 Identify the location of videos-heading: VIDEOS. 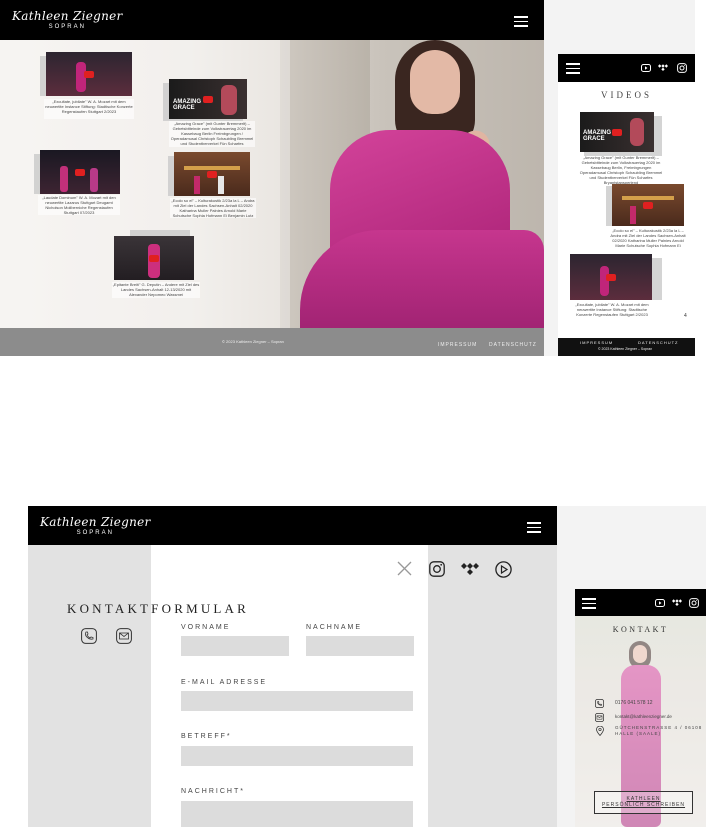
(626, 95).